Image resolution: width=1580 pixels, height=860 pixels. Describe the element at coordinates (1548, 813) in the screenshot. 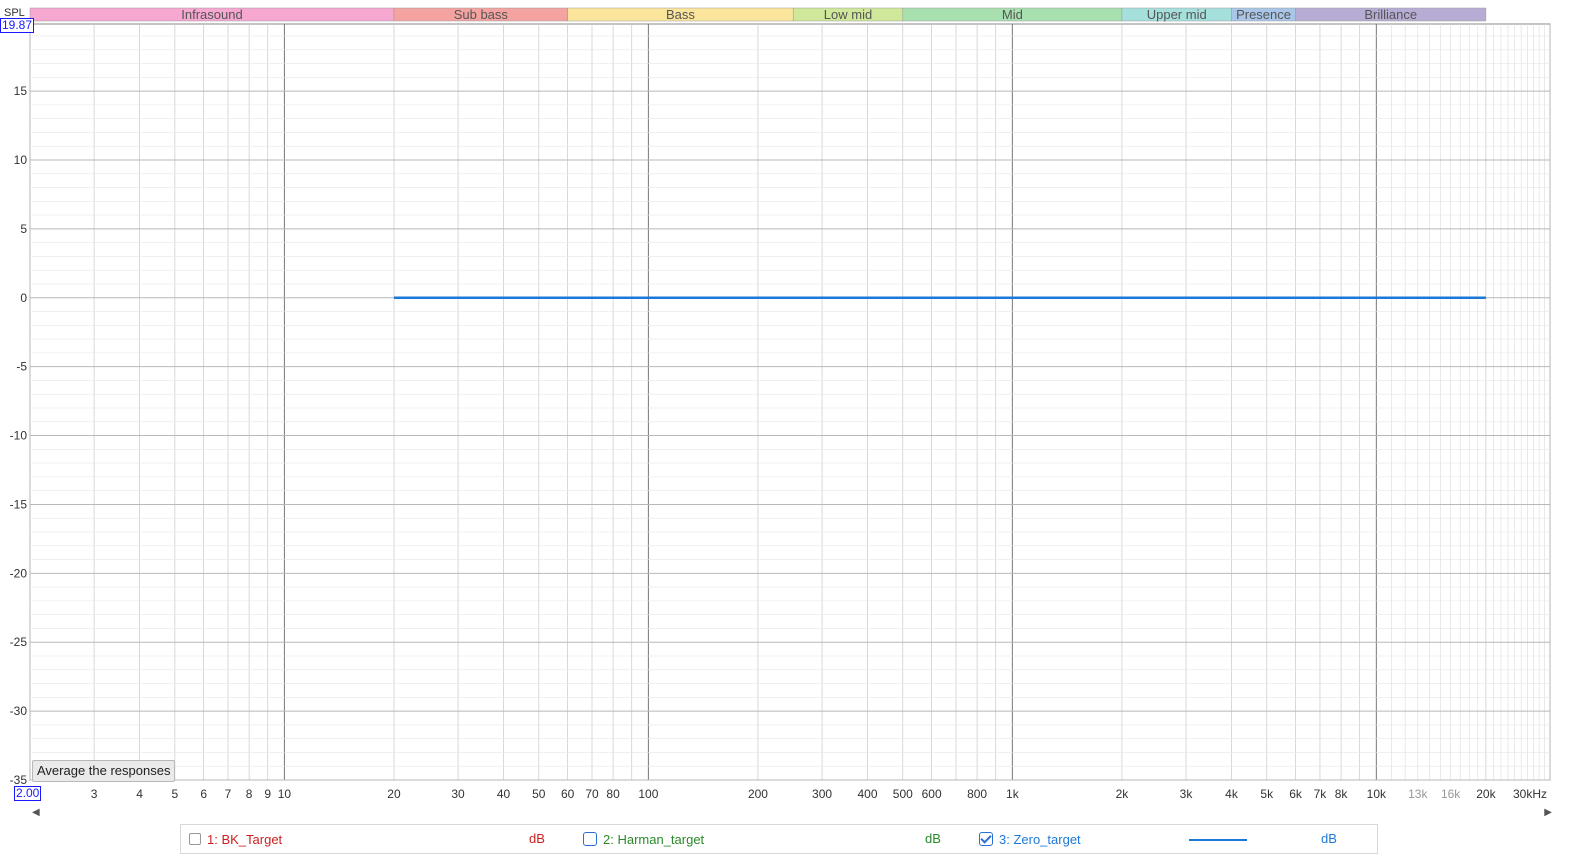

I see `scroll-right-icon: ▶` at that location.